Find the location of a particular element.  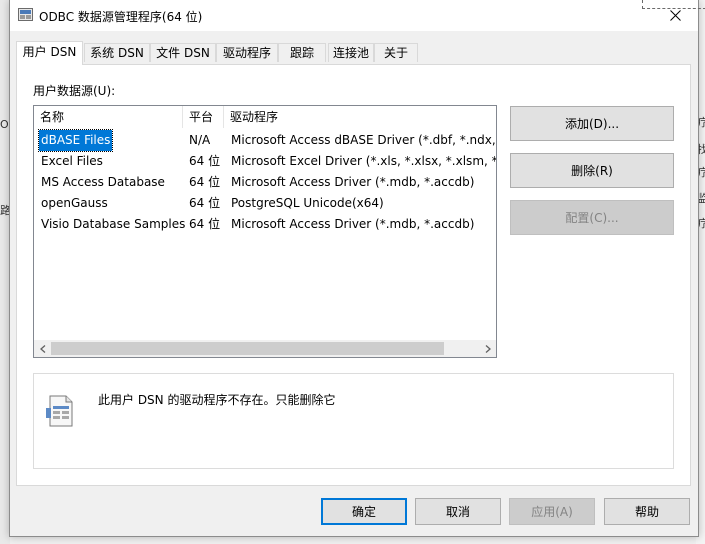

tab-user-dsn: 用户 DSN is located at coordinates (49, 53).